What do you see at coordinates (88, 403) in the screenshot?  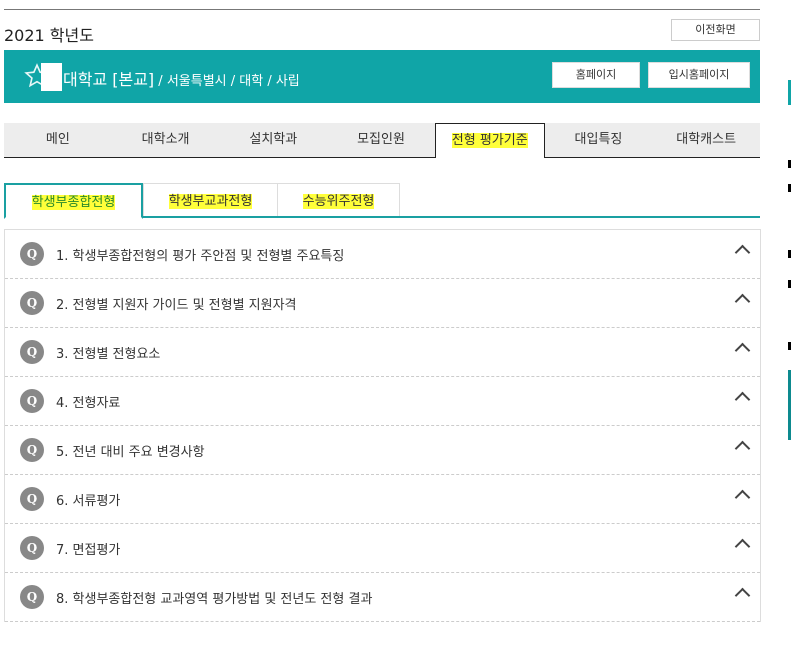 I see `faq-question: 4. 전형자료` at bounding box center [88, 403].